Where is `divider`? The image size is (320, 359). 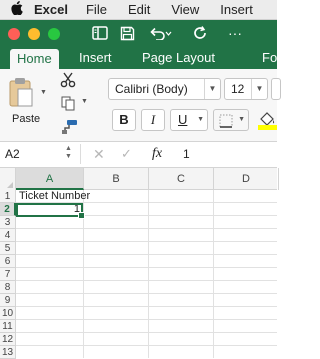 divider is located at coordinates (80, 154).